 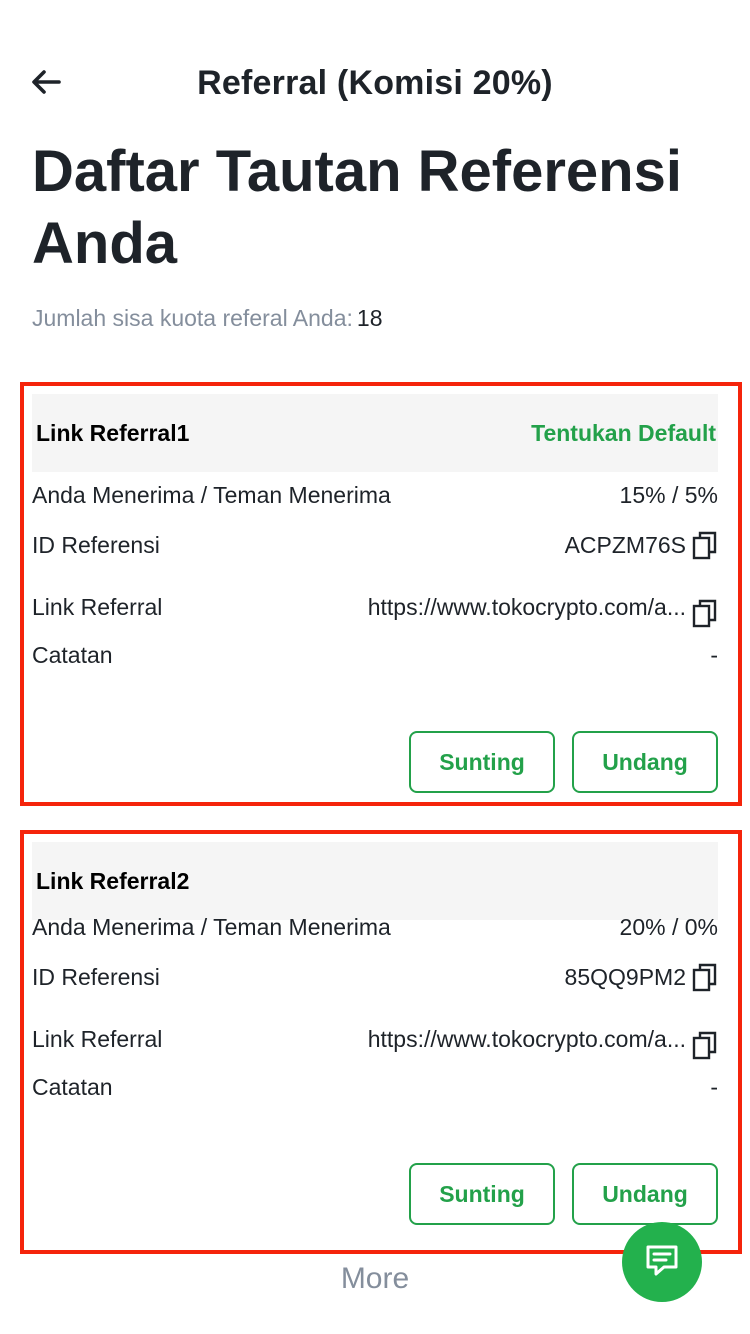 I want to click on quota-info: Jumlah sisa kuota referal Anda: 18, so click(x=207, y=318).